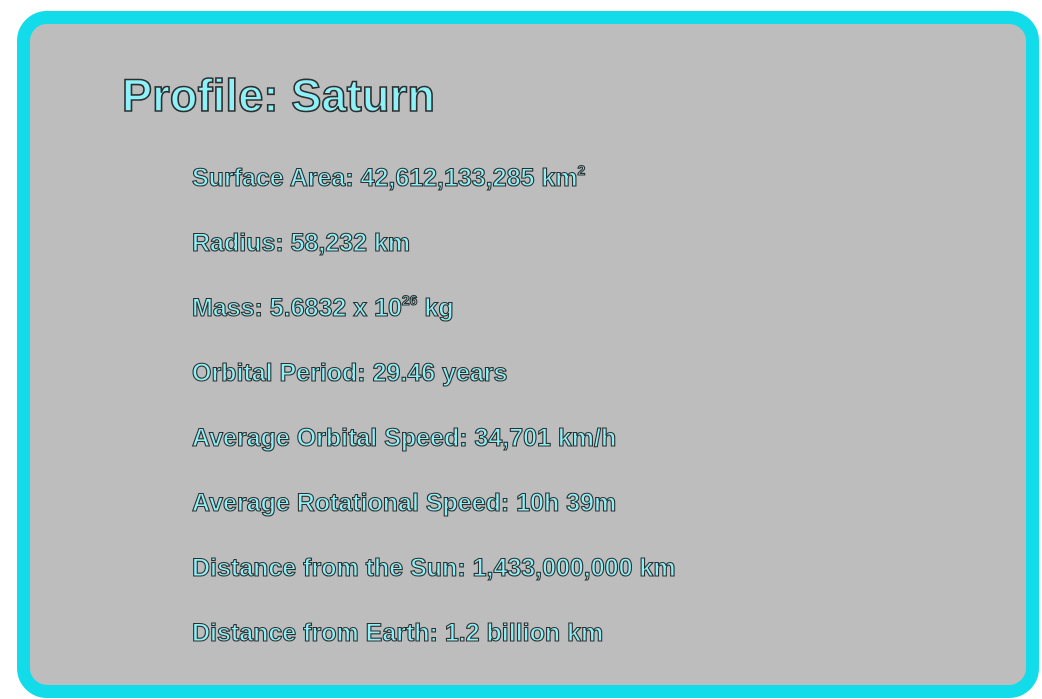 This screenshot has width=1042, height=699. Describe the element at coordinates (433, 324) in the screenshot. I see `fact-mass: Mass: 5.6832 x 1026 kg` at that location.